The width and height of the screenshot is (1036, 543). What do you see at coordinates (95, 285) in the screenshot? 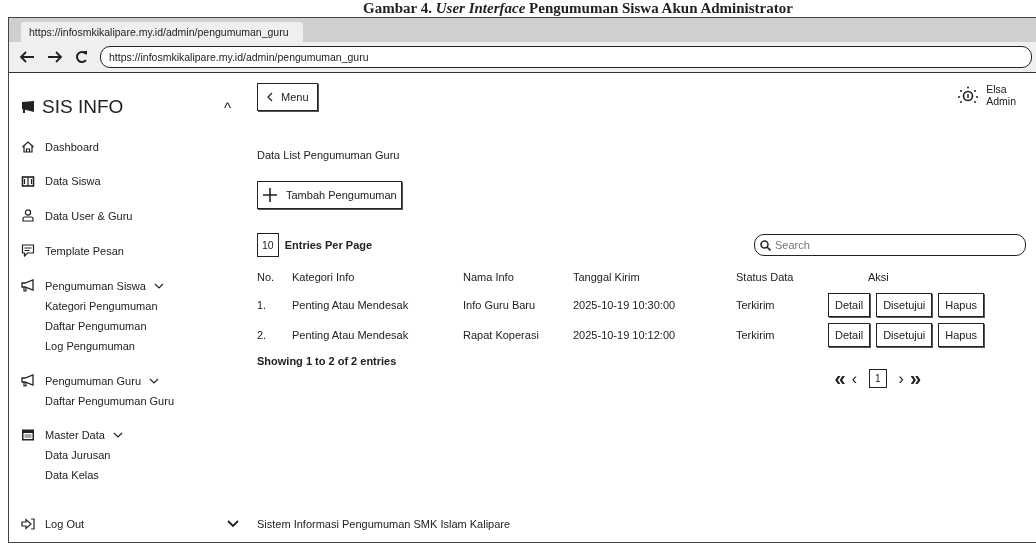
I see `sidebar-item: Pengumuman Siswa` at bounding box center [95, 285].